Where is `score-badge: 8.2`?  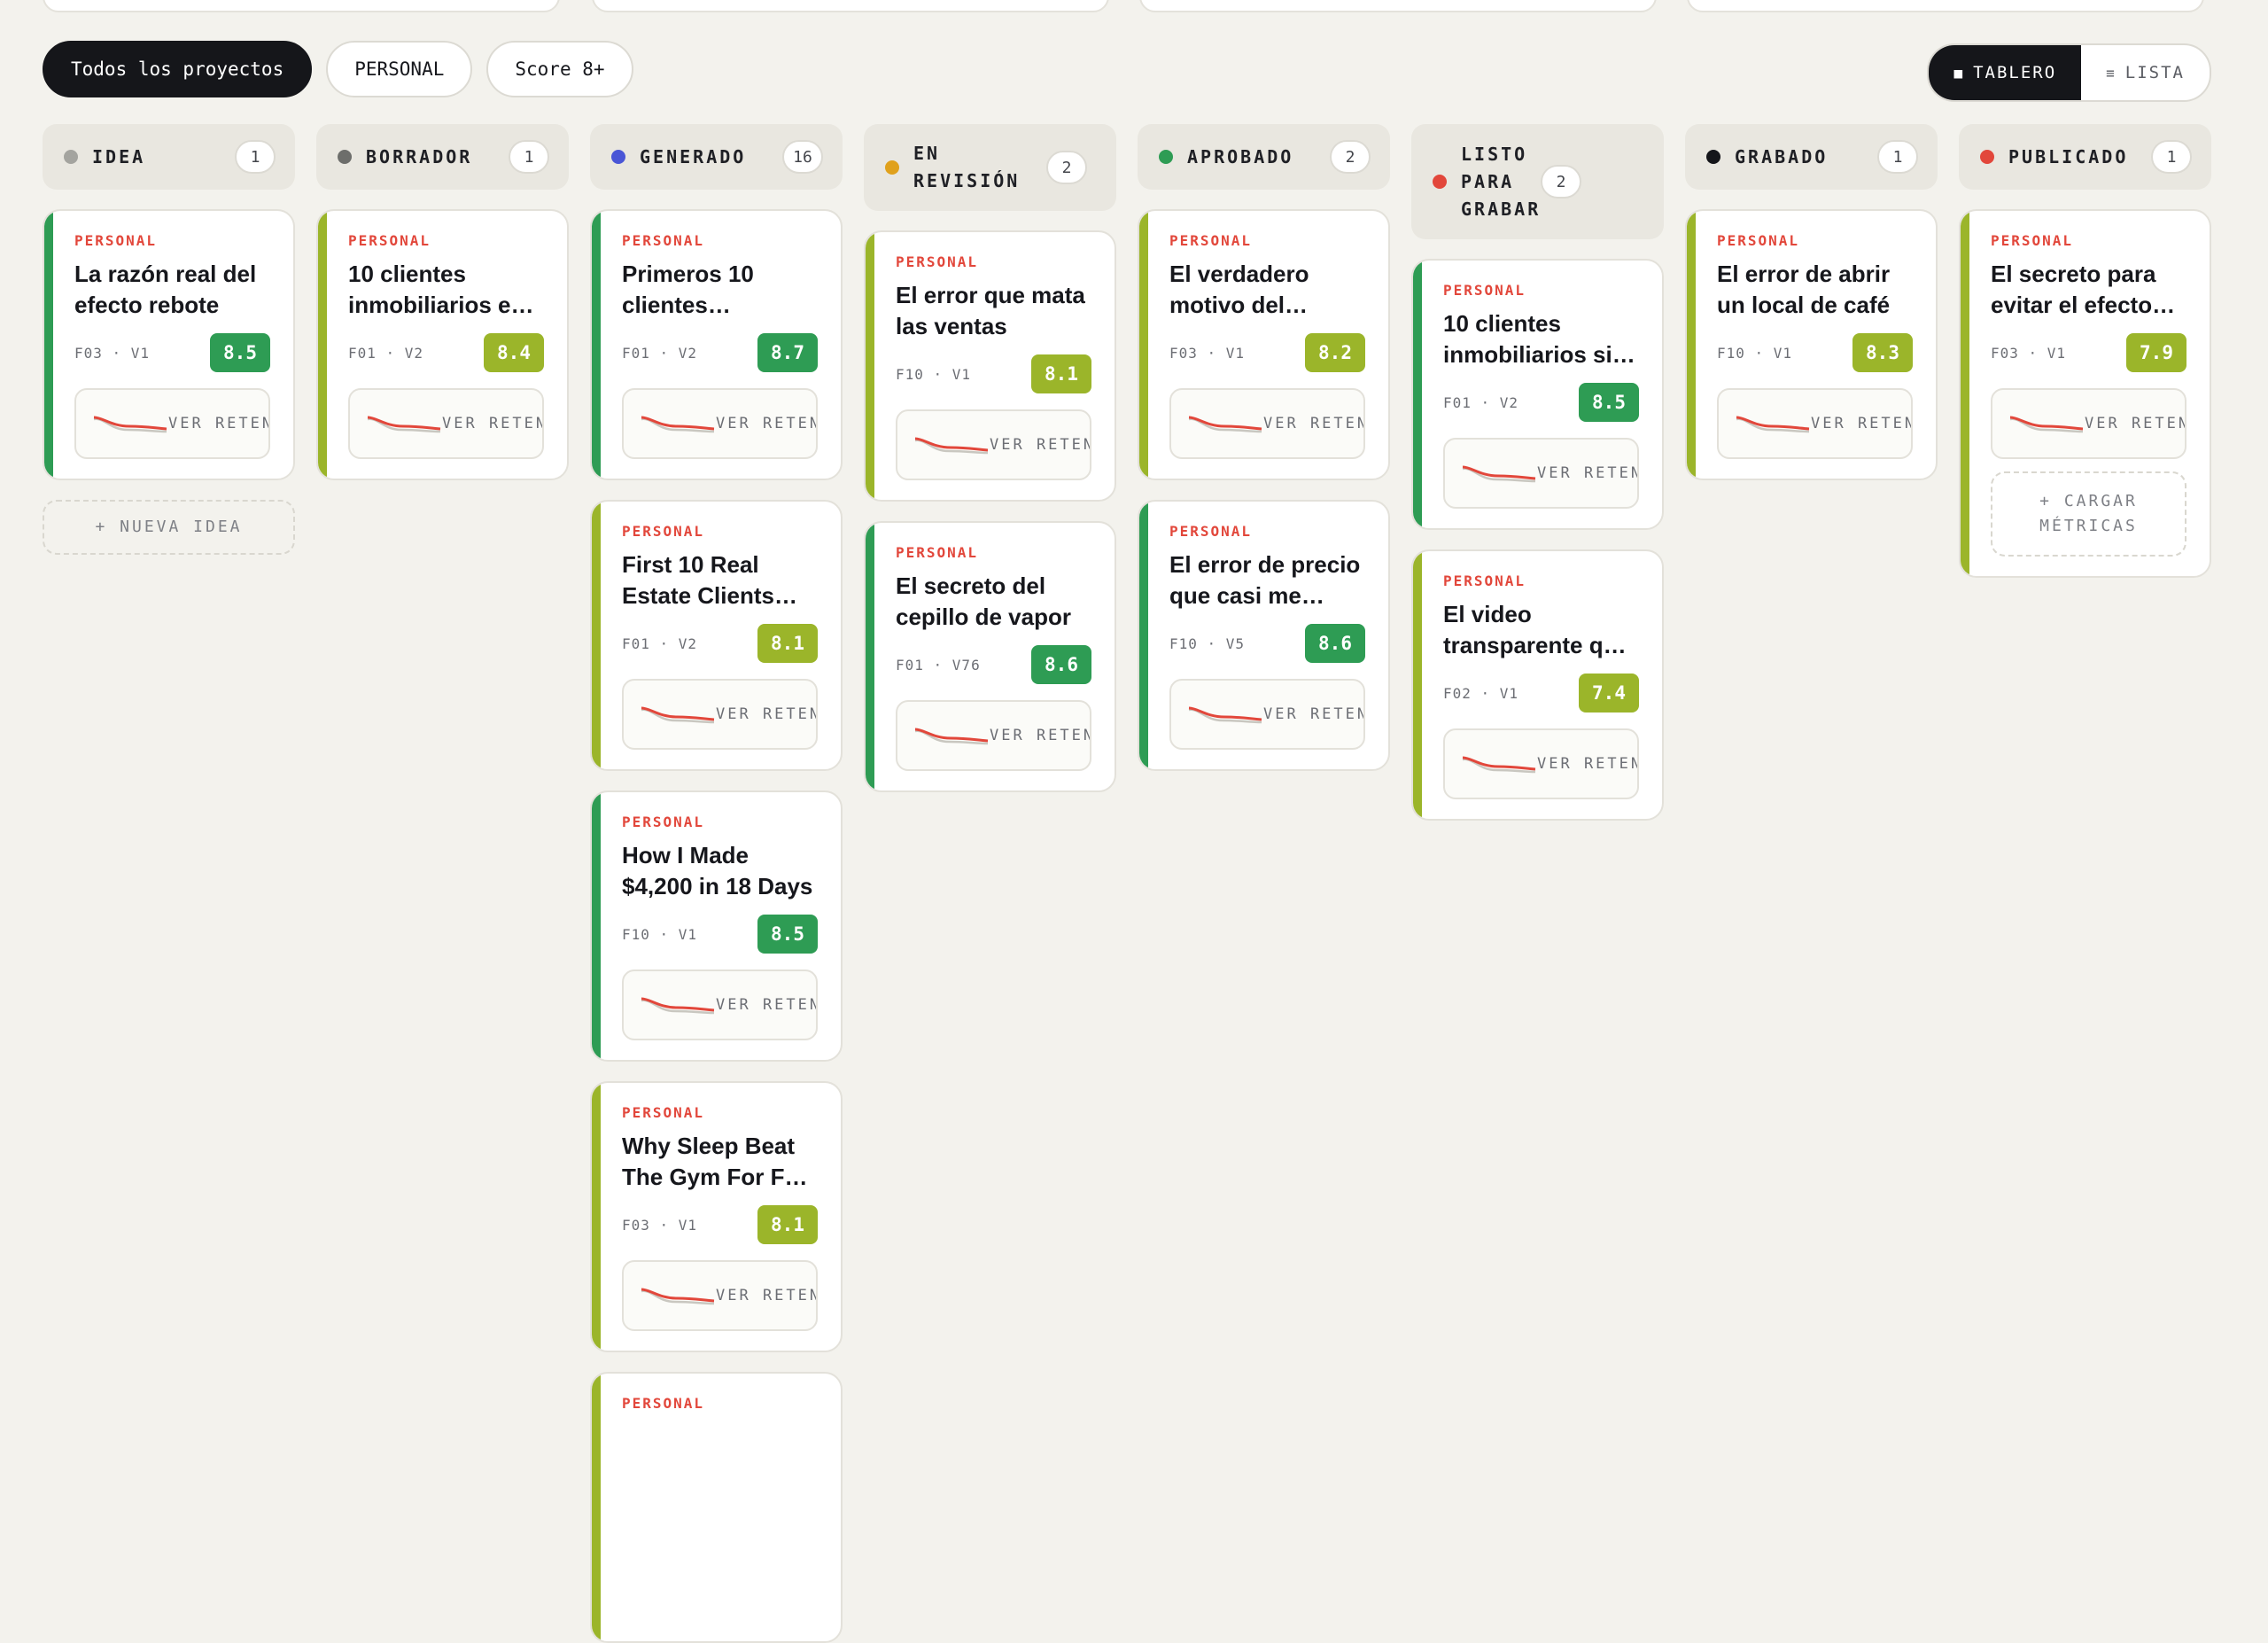
score-badge: 8.2 is located at coordinates (1335, 352).